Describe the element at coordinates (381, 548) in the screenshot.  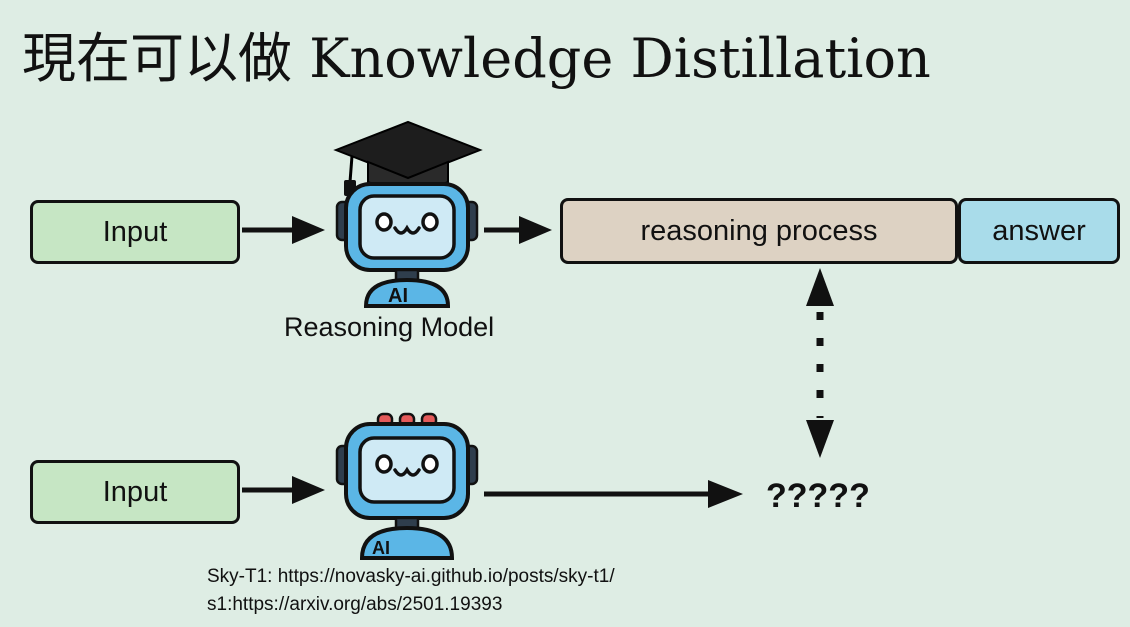
I see `student-robot-badge: AI` at that location.